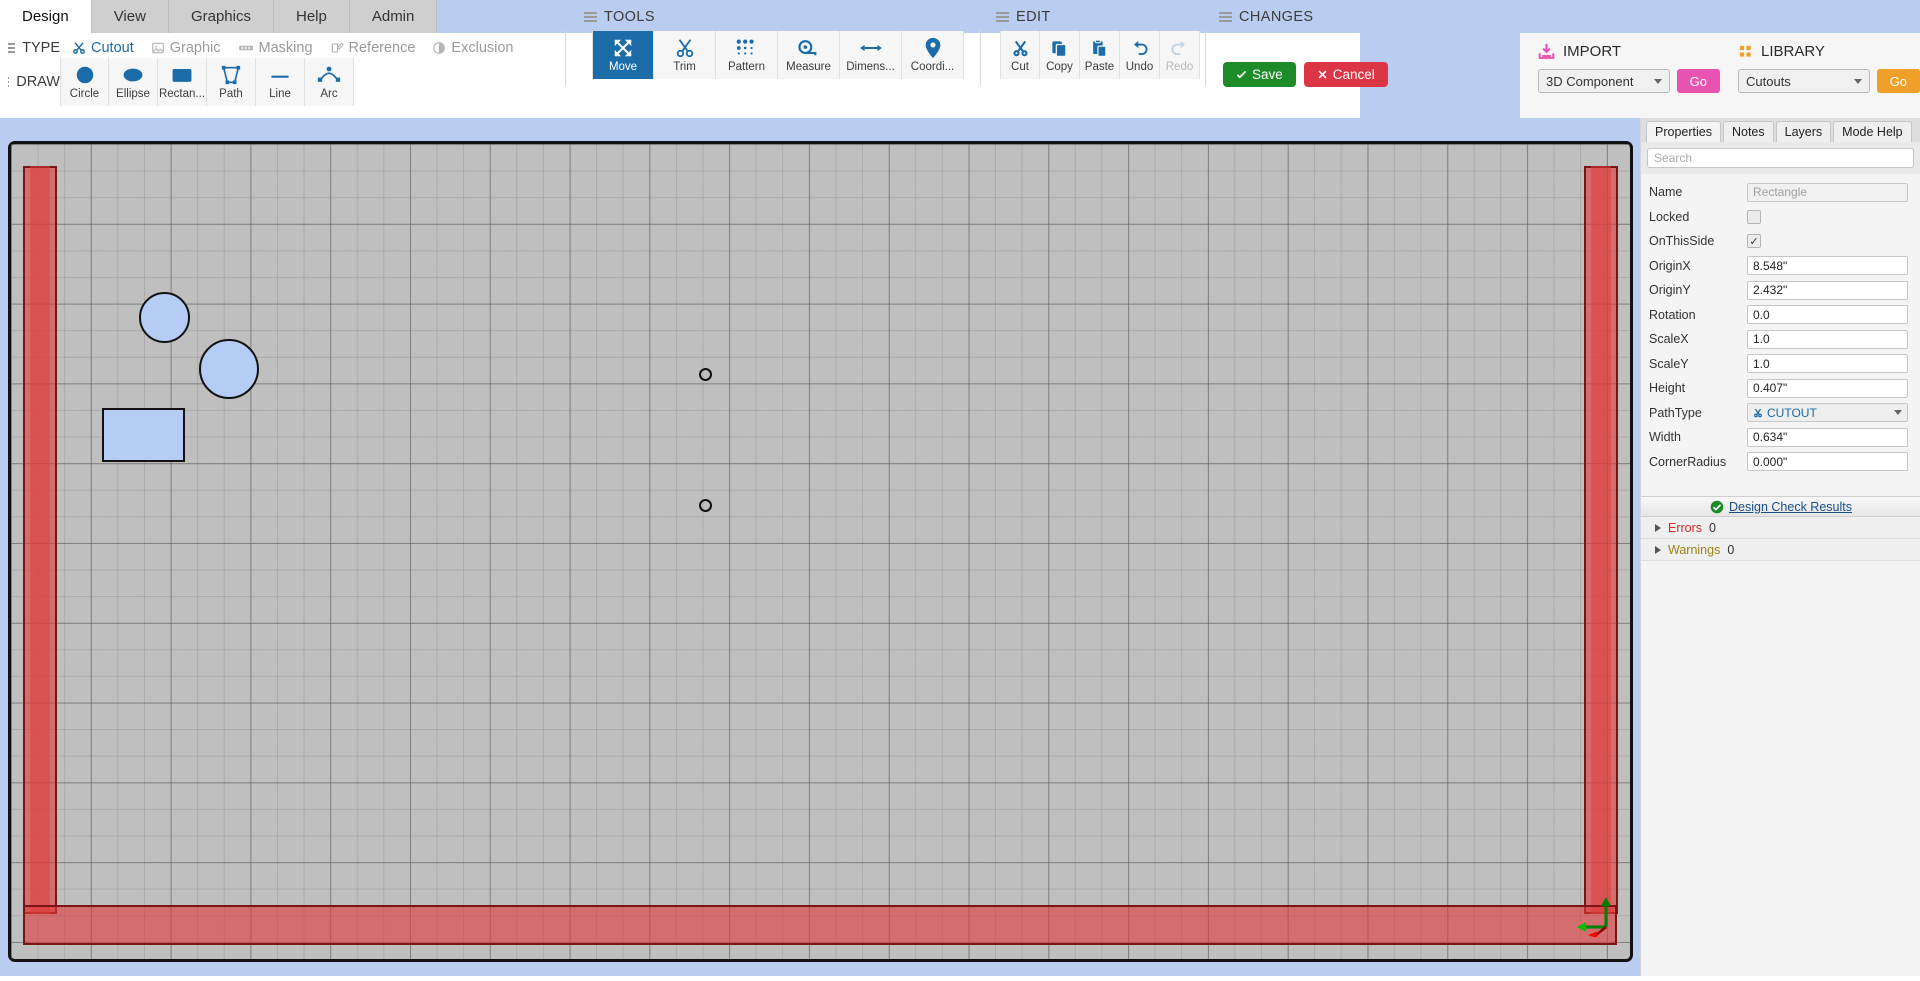 The width and height of the screenshot is (1920, 981). I want to click on errors-count: 0, so click(1712, 527).